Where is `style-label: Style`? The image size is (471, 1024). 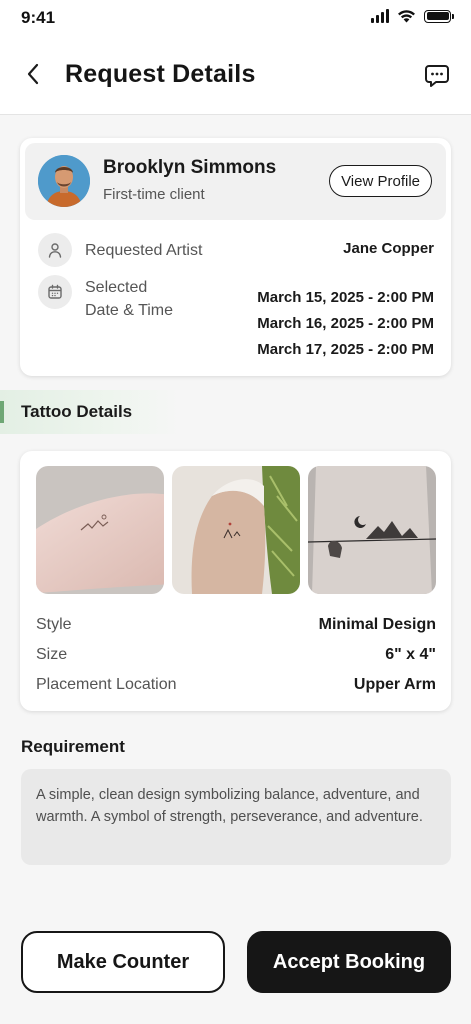 style-label: Style is located at coordinates (54, 624).